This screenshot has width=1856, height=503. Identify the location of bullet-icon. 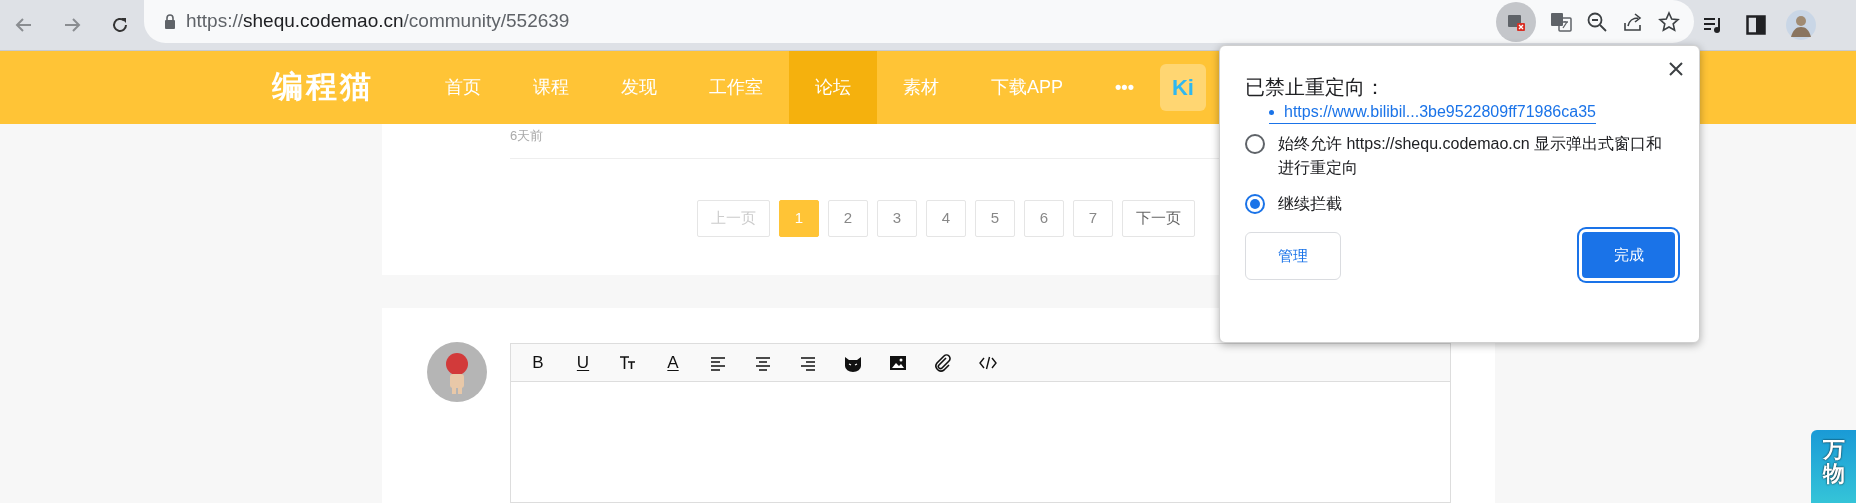
(1271, 112).